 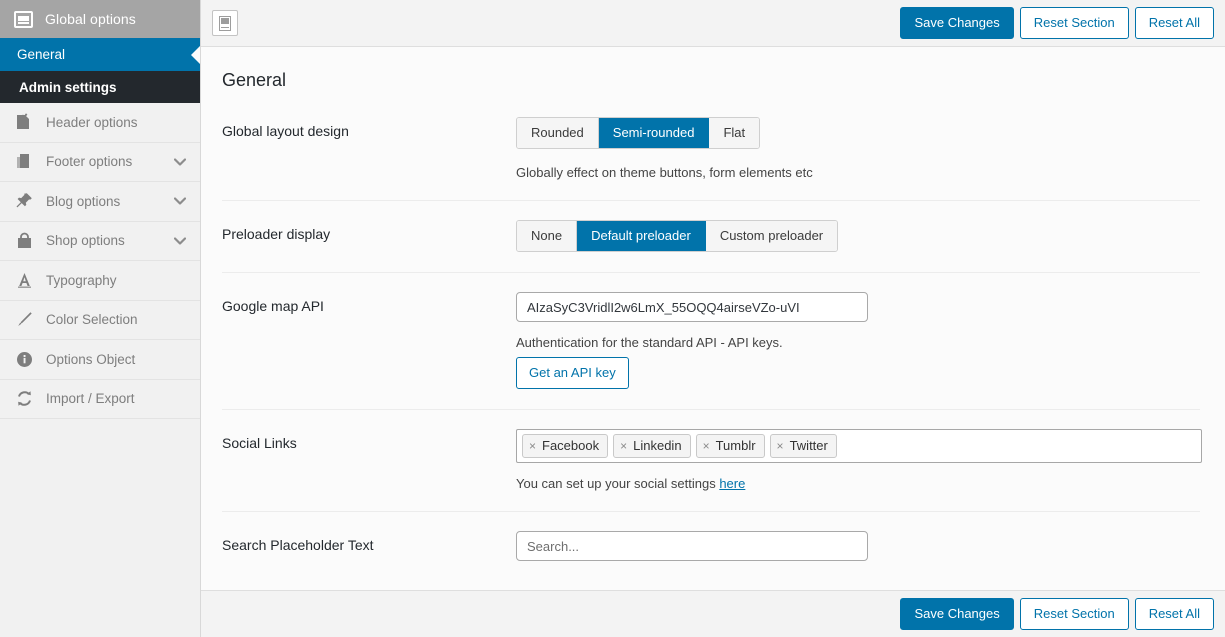 I want to click on sidebar-item-shop-options: Shop options, so click(x=100, y=241).